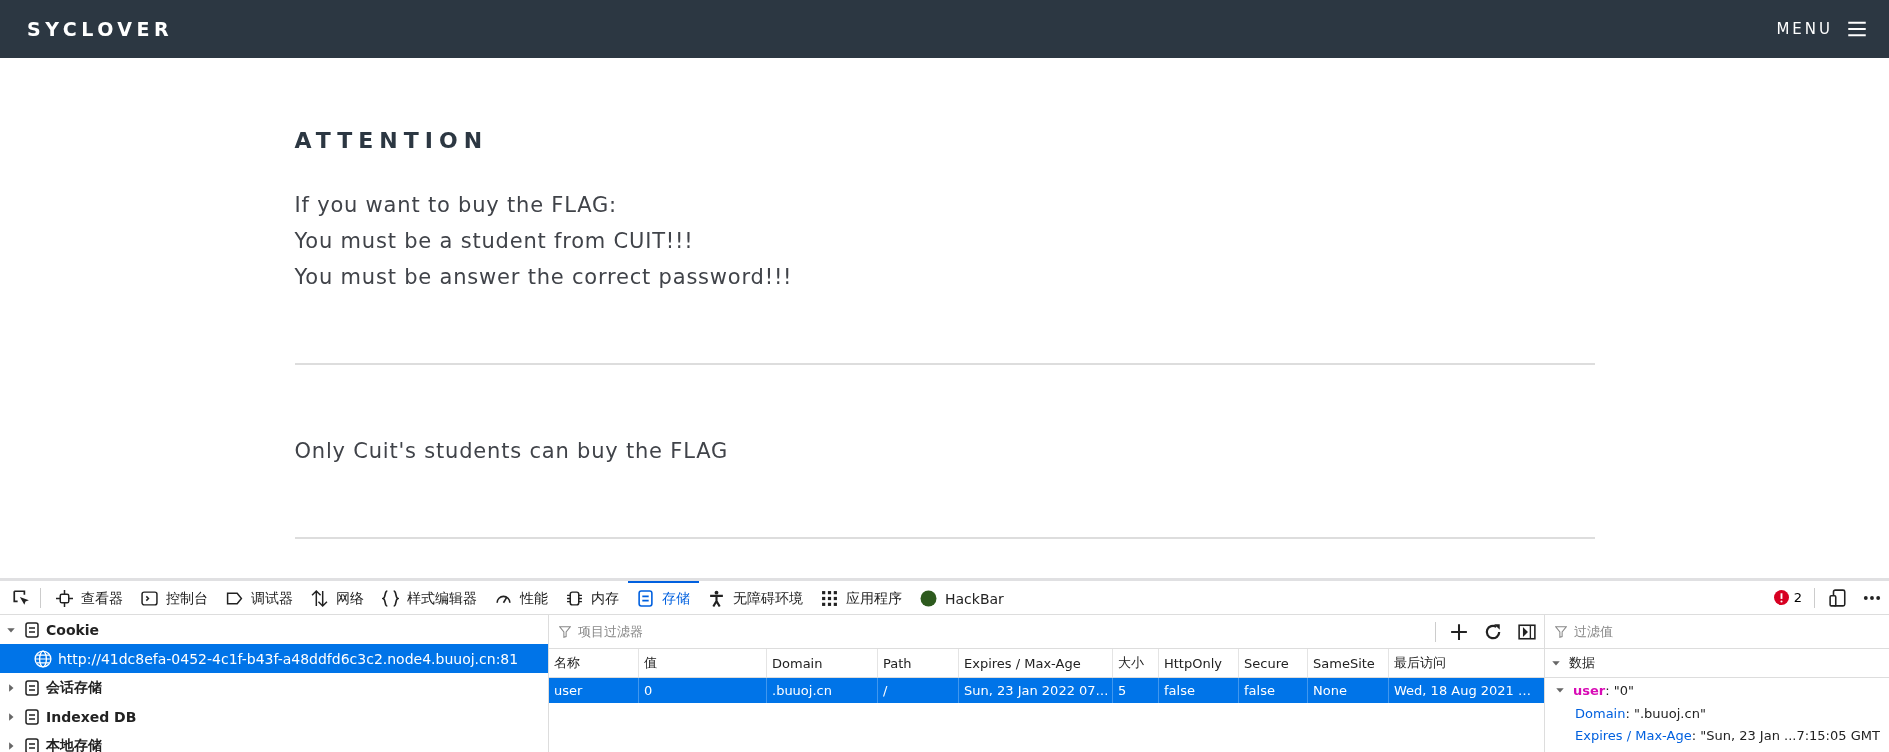 This screenshot has height=752, width=1889. What do you see at coordinates (962, 597) in the screenshot?
I see `devtools-tab: HackBar` at bounding box center [962, 597].